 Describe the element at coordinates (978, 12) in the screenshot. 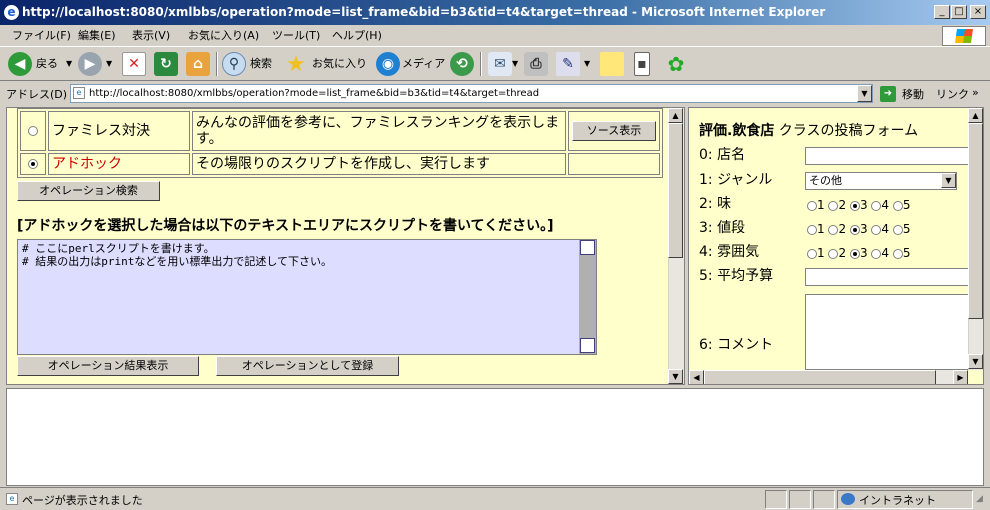

I see `close-button: ×` at that location.